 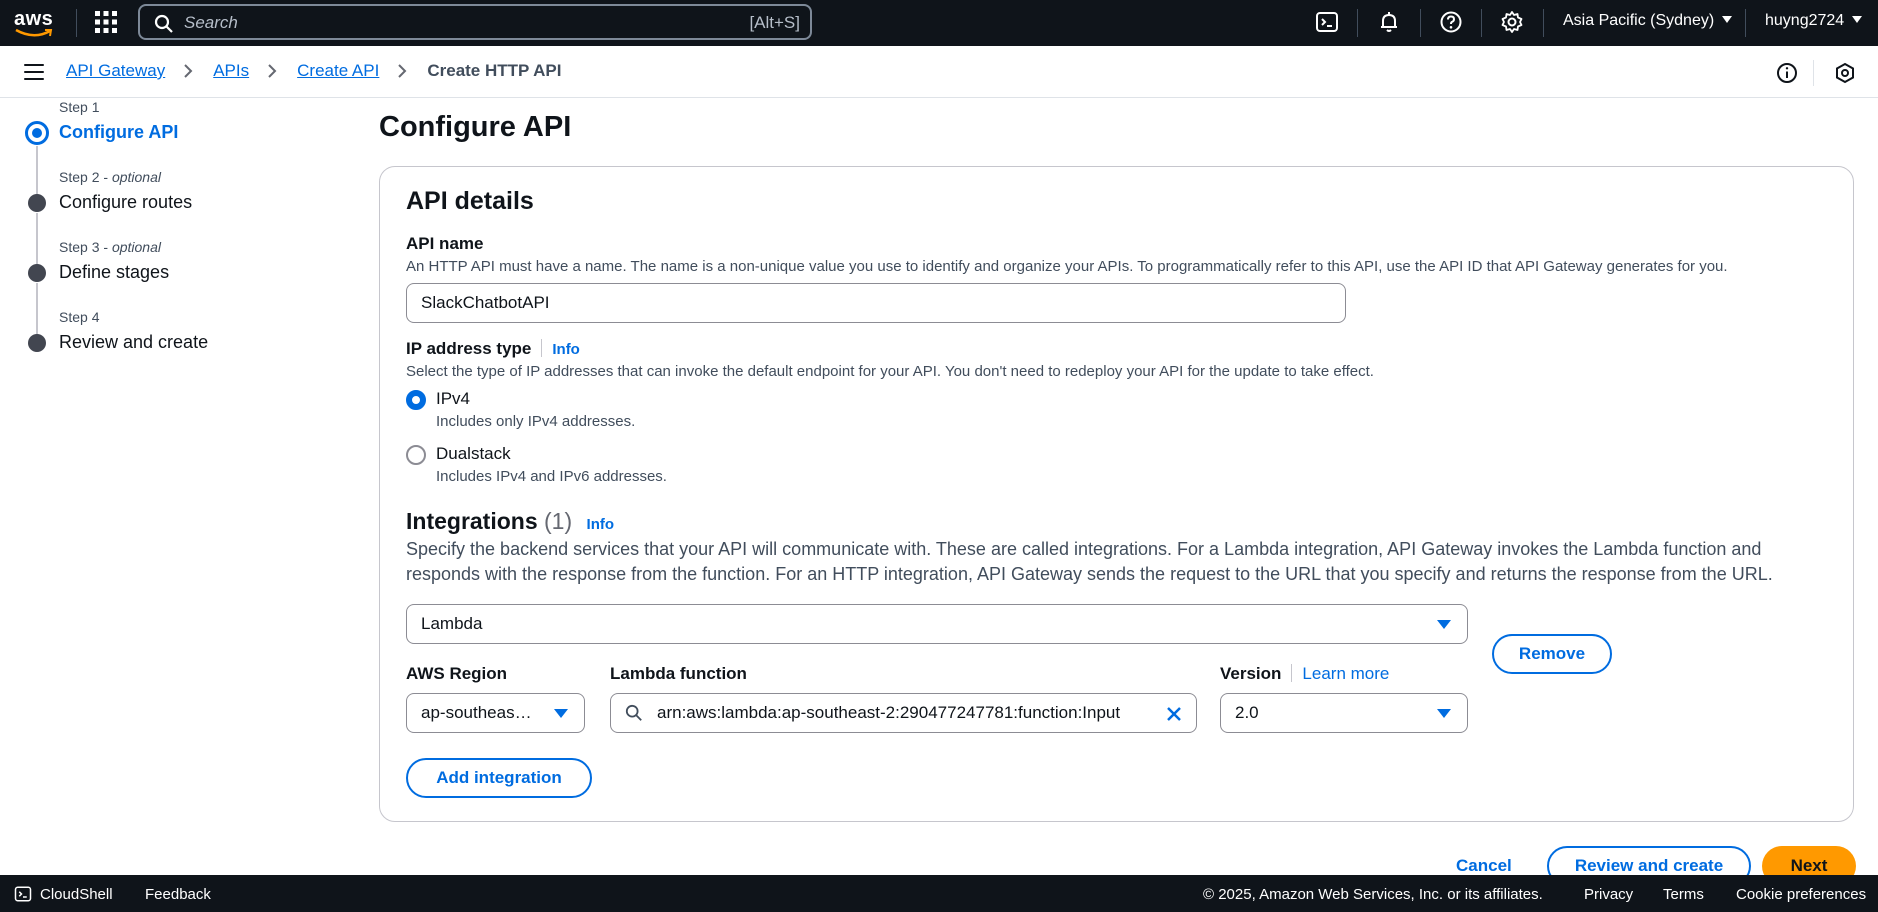 What do you see at coordinates (1805, 20) in the screenshot?
I see `account-name: huyng2724` at bounding box center [1805, 20].